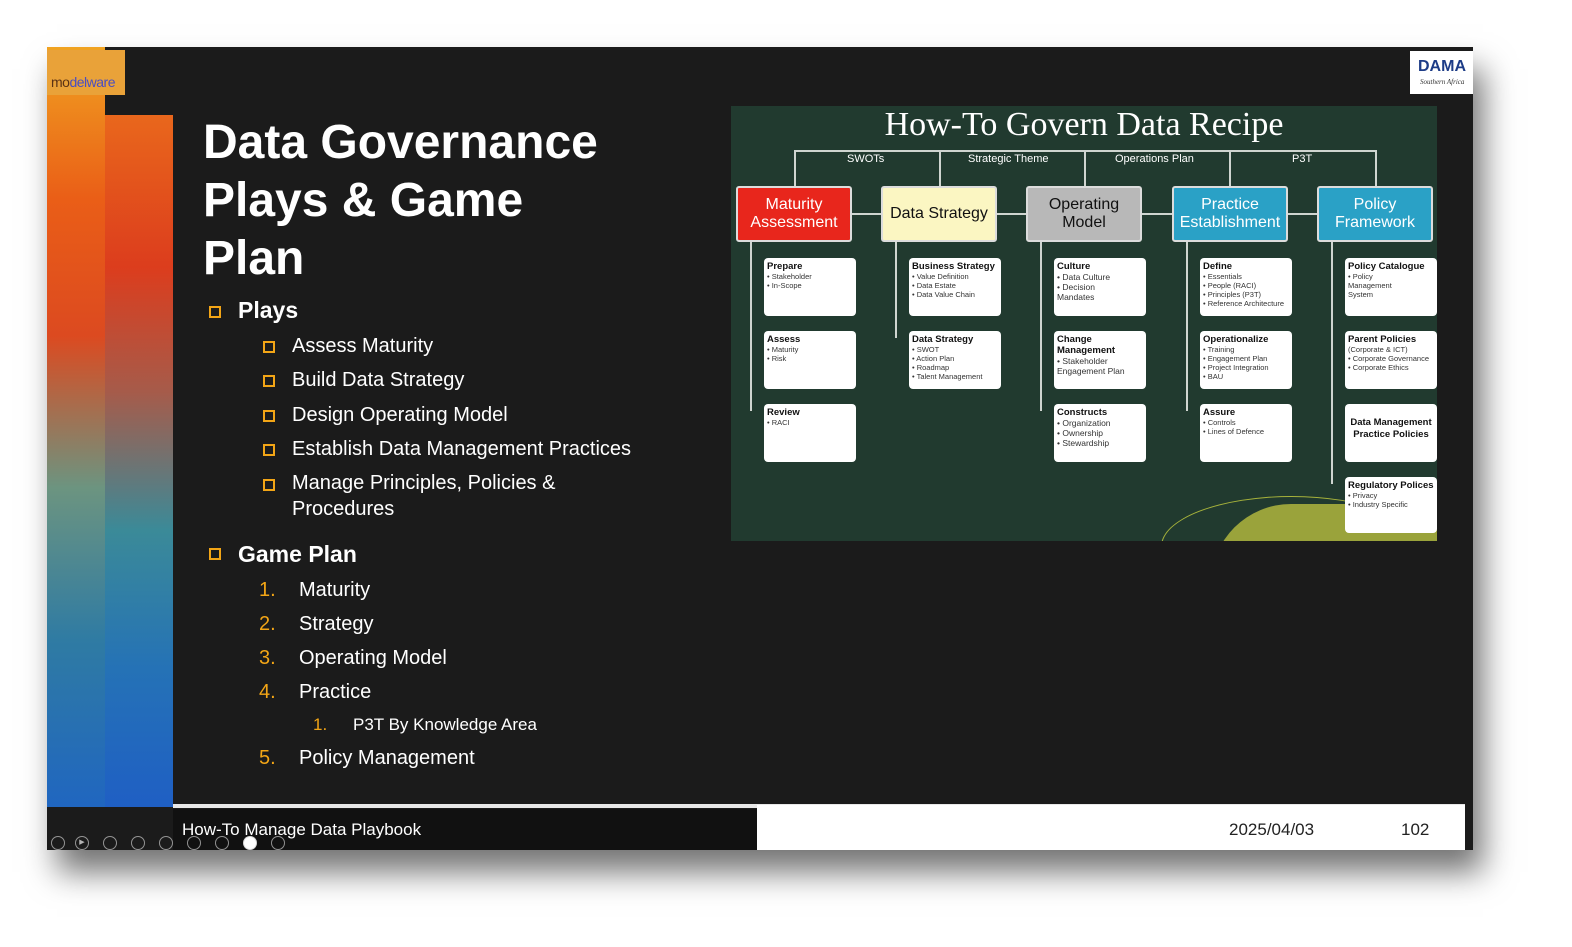  What do you see at coordinates (1076, 287) in the screenshot?
I see `recipe-step-item: • Decision` at bounding box center [1076, 287].